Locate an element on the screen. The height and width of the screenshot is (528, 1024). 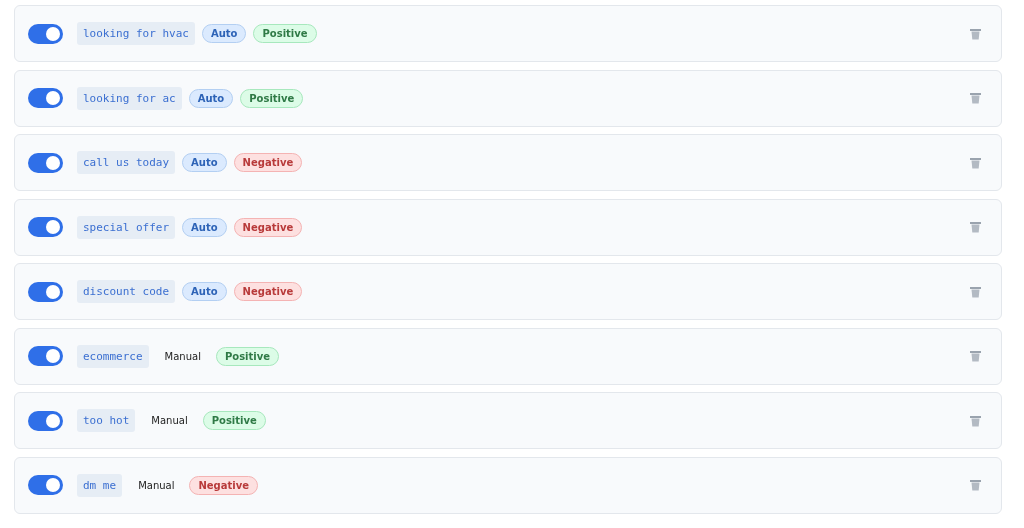
keyword-phrase: too hot is located at coordinates (106, 420).